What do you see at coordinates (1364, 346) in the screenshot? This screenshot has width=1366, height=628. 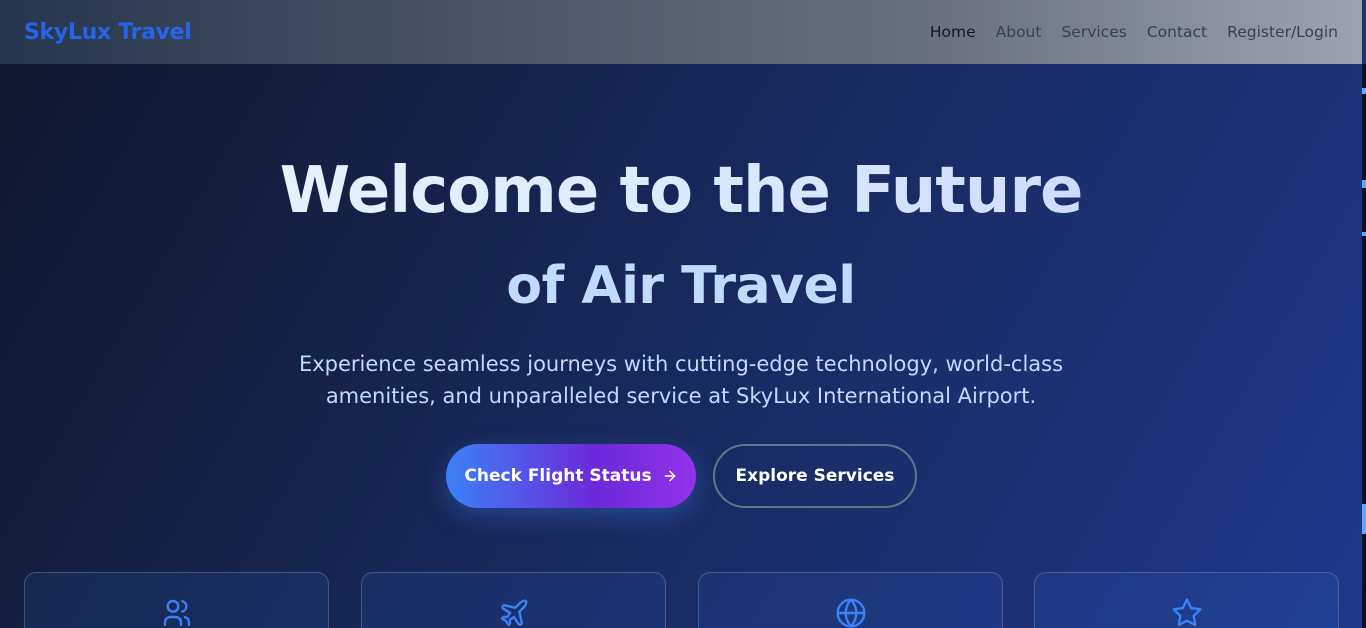 I see `background-edge-strip` at bounding box center [1364, 346].